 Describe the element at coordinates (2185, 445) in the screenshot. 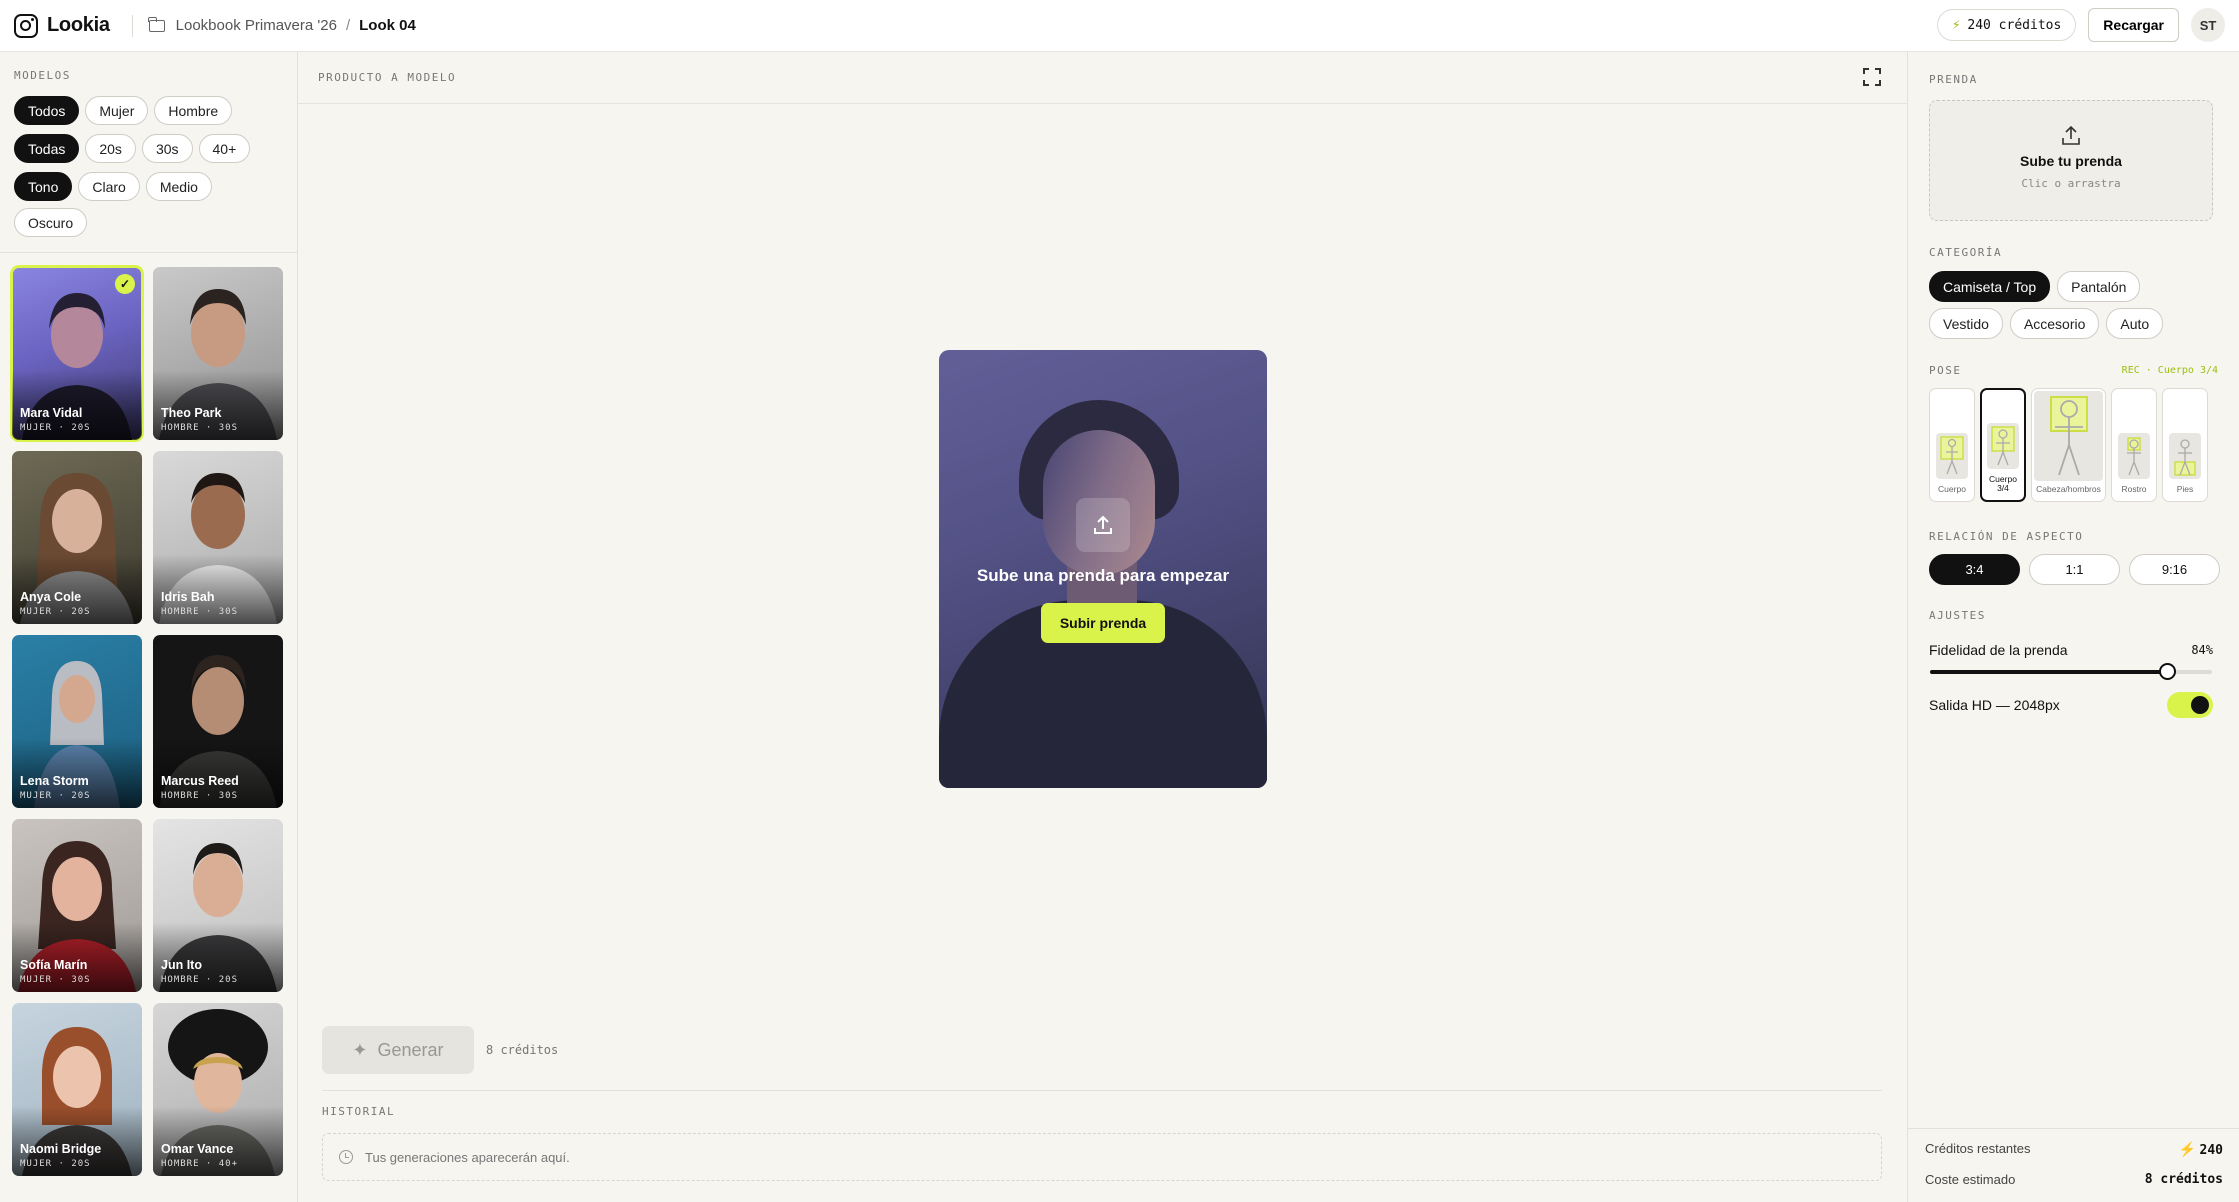

I see `pose-pies: Pies` at that location.